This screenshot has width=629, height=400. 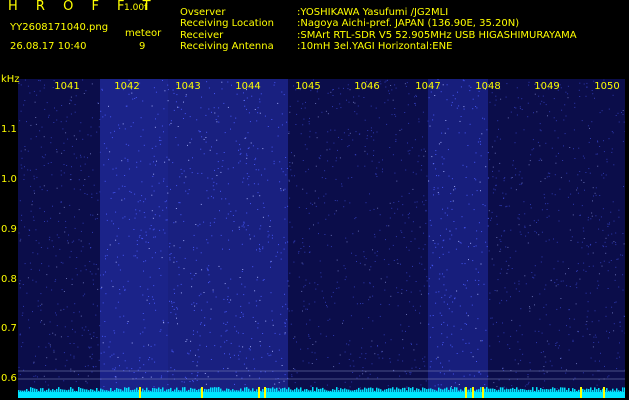 I want to click on freq-label: 1048, so click(x=488, y=86).